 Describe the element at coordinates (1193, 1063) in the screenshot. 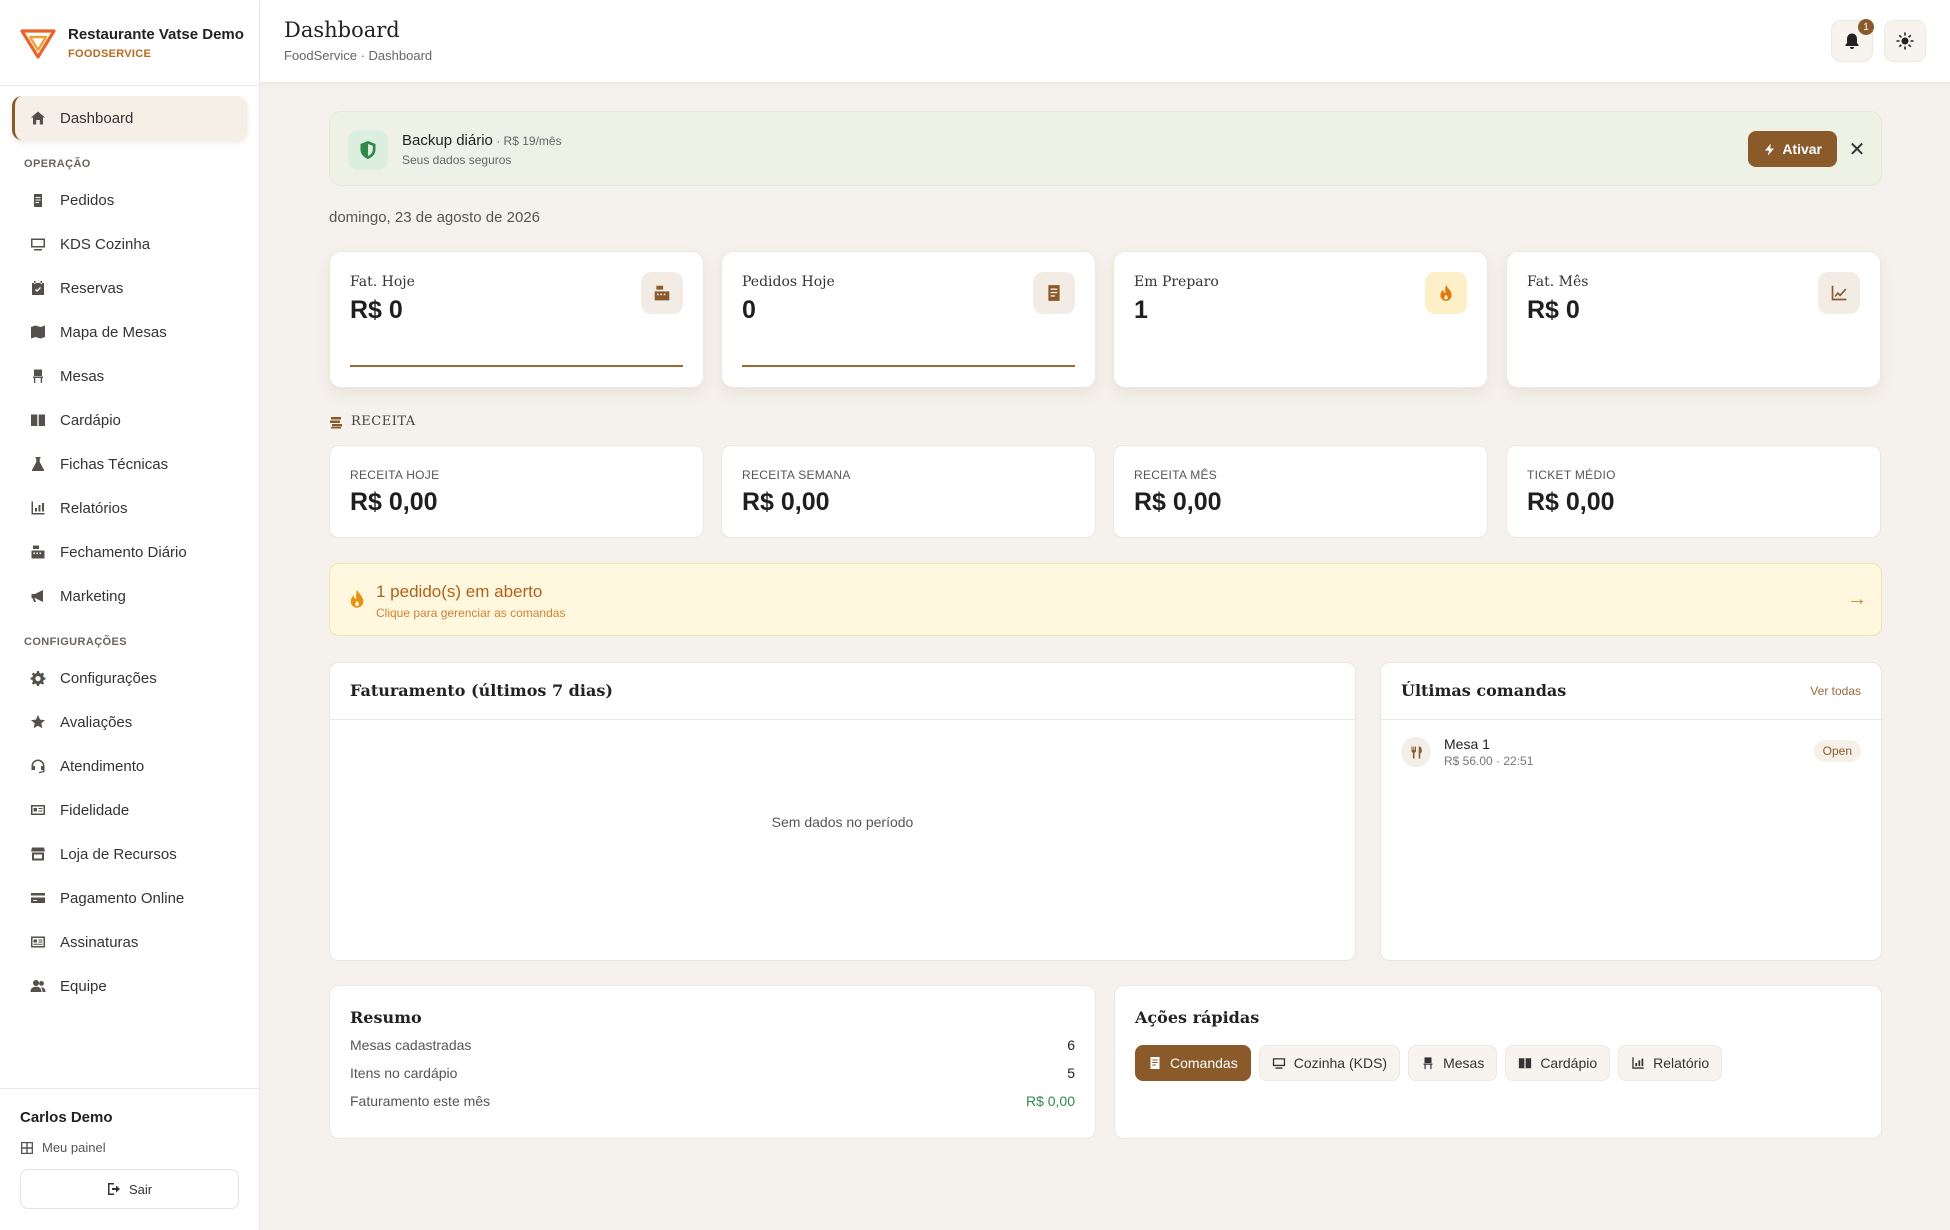

I see `quick-action-comandas-button: Comandas` at that location.